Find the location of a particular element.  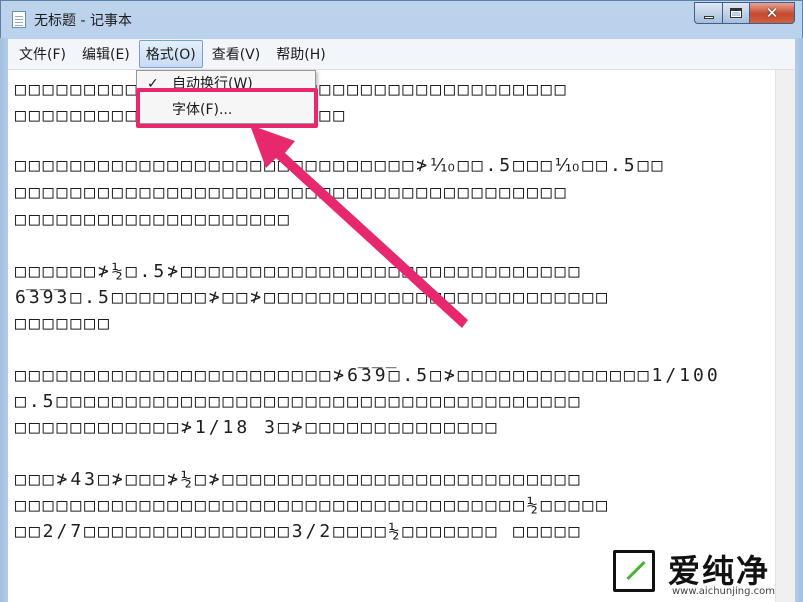

vertical-scrollbar is located at coordinates (785, 336).